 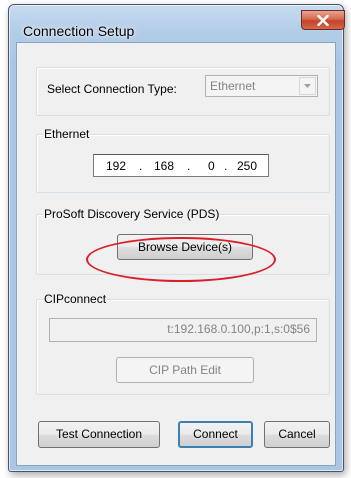 What do you see at coordinates (297, 434) in the screenshot?
I see `cancel-button: Cancel` at bounding box center [297, 434].